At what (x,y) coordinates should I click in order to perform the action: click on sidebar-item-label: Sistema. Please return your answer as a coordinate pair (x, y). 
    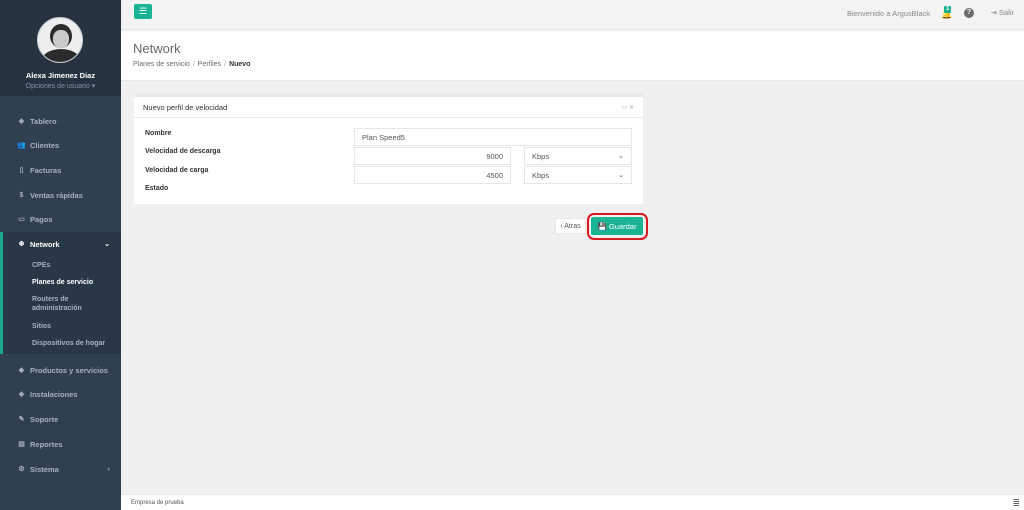
    Looking at the image, I should click on (44, 469).